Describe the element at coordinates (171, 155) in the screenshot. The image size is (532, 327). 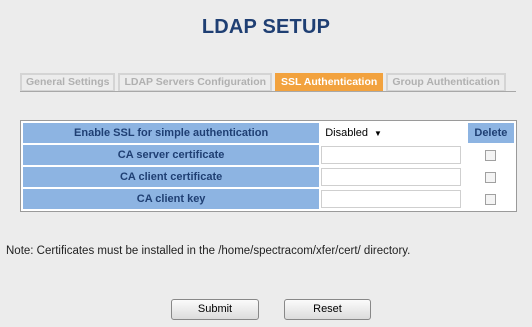
I see `row-label-ca-server-certificate: CA server certificate` at that location.